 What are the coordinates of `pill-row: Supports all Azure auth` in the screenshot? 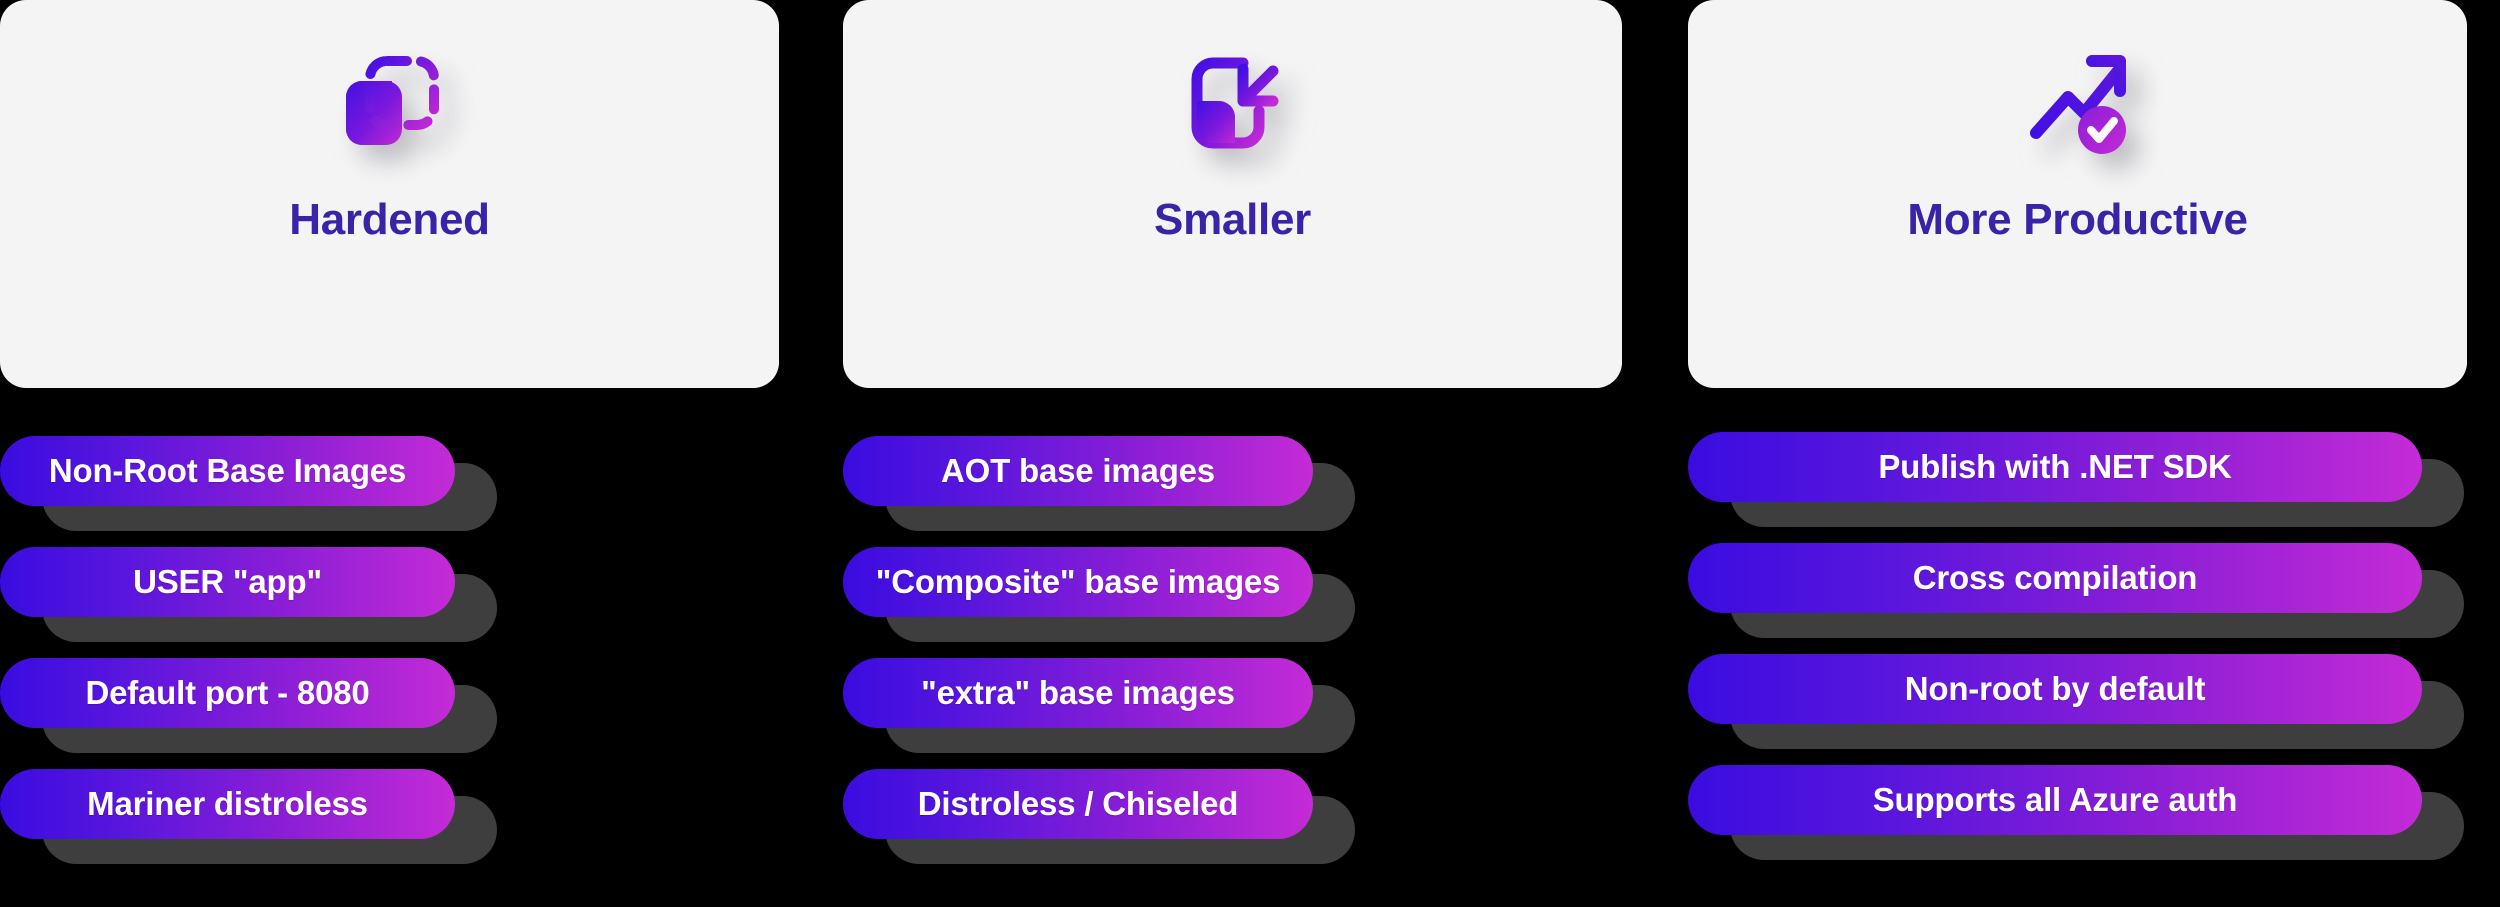 It's located at (2076, 813).